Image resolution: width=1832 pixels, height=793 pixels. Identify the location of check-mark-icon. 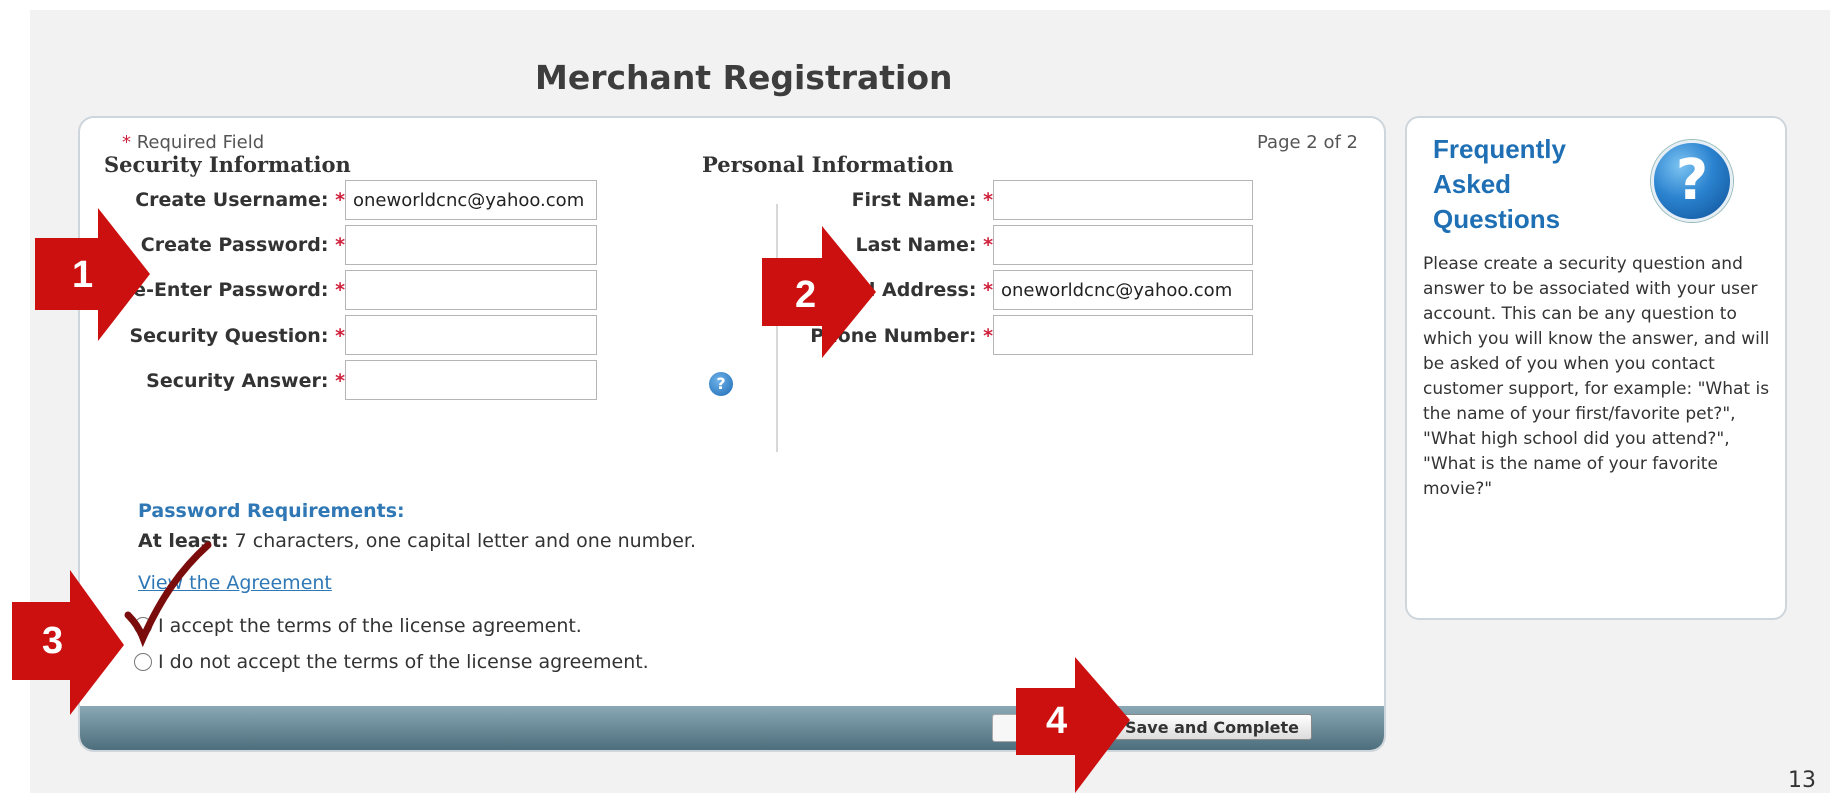
(168, 594).